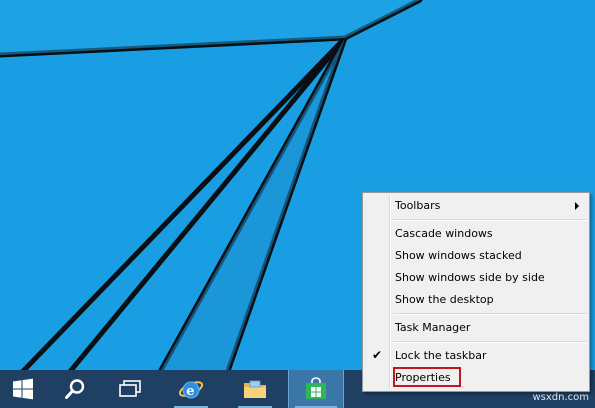 This screenshot has width=595, height=408. Describe the element at coordinates (470, 277) in the screenshot. I see `menu-item-label: Show windows side by side` at that location.